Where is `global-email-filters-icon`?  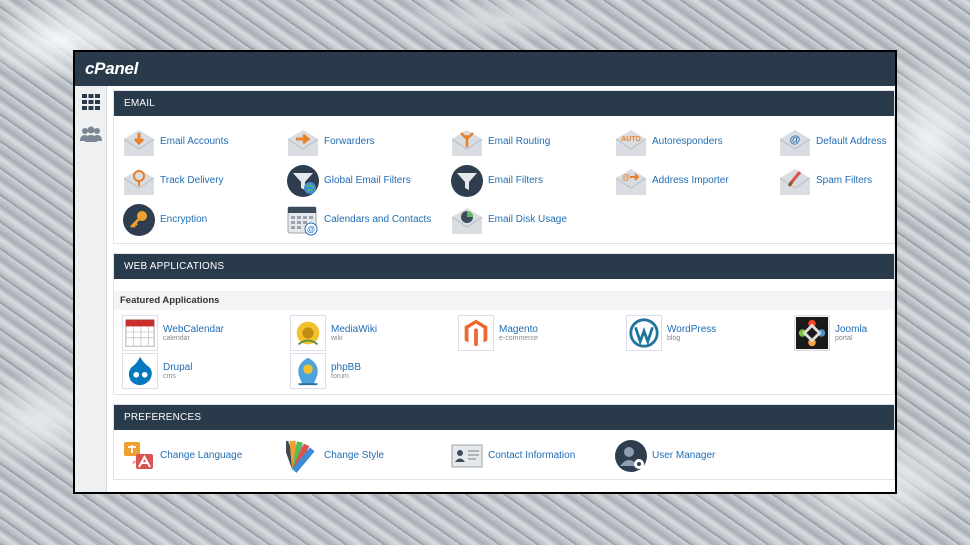
global-email-filters-icon is located at coordinates (303, 180).